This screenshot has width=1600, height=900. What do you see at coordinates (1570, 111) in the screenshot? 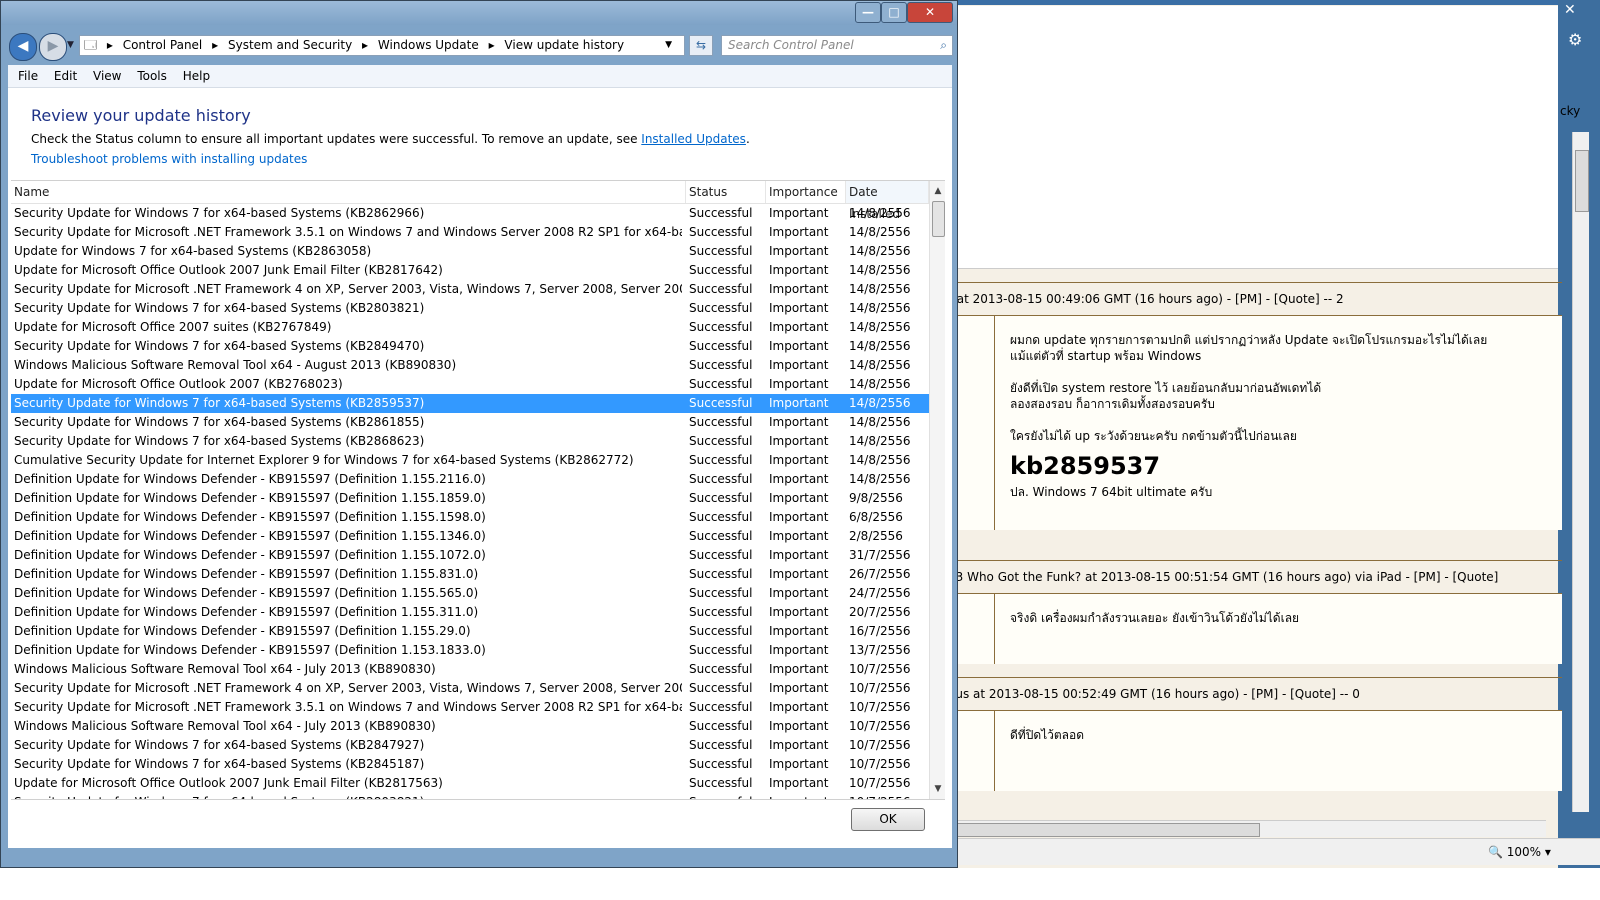
I see `browser-tab-fragment: cky` at bounding box center [1570, 111].